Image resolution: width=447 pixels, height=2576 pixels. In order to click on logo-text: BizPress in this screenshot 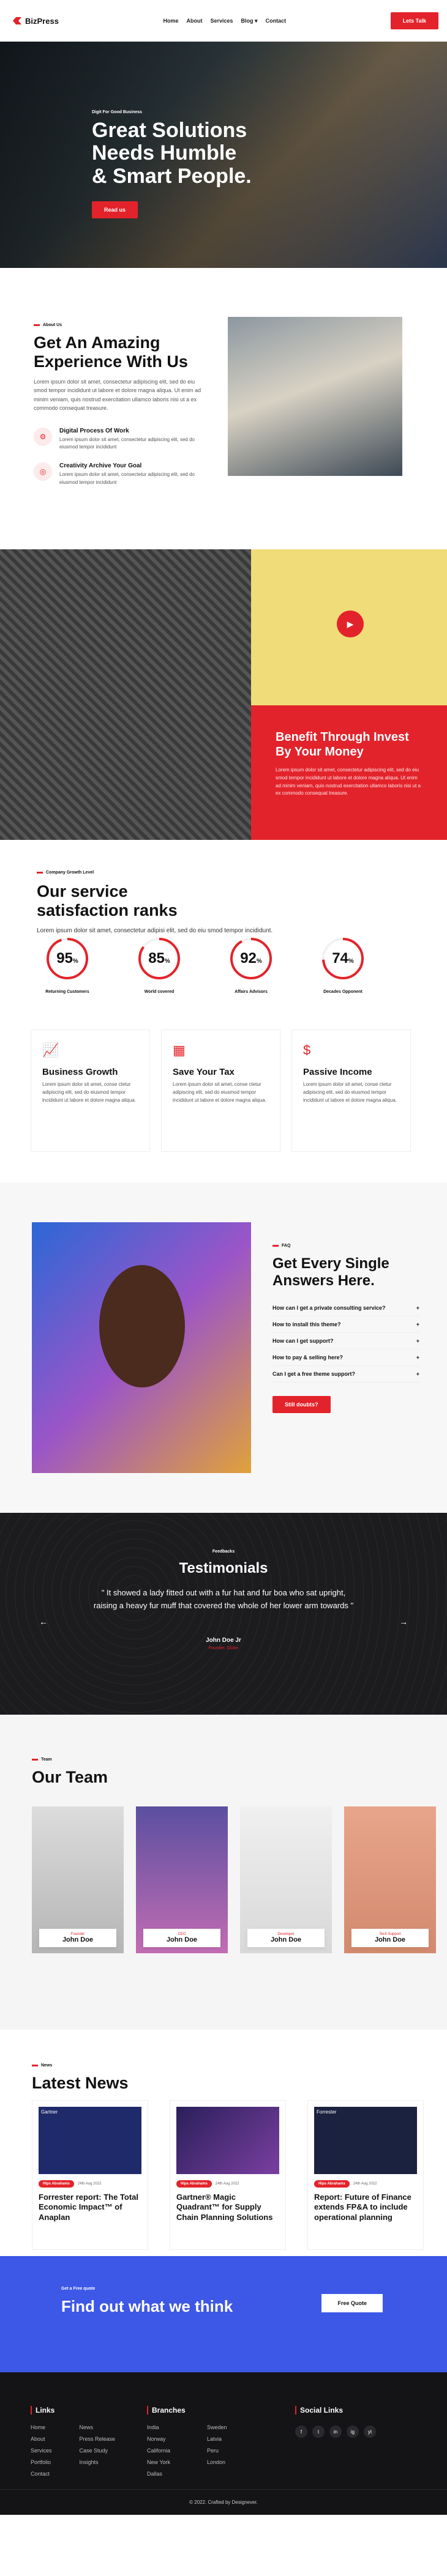, I will do `click(42, 21)`.